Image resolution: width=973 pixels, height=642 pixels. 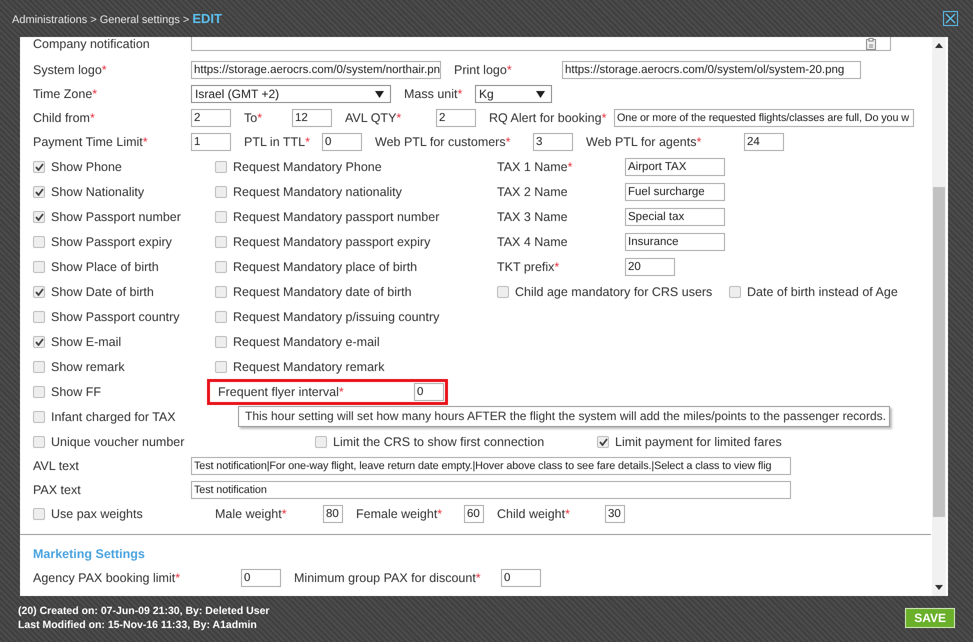 What do you see at coordinates (252, 118) in the screenshot?
I see `field-label: To*` at bounding box center [252, 118].